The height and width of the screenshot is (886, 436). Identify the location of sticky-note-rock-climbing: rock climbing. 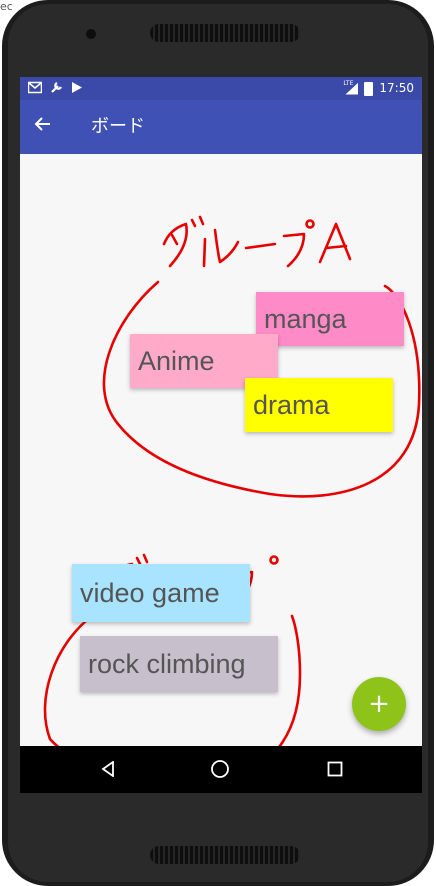
(179, 664).